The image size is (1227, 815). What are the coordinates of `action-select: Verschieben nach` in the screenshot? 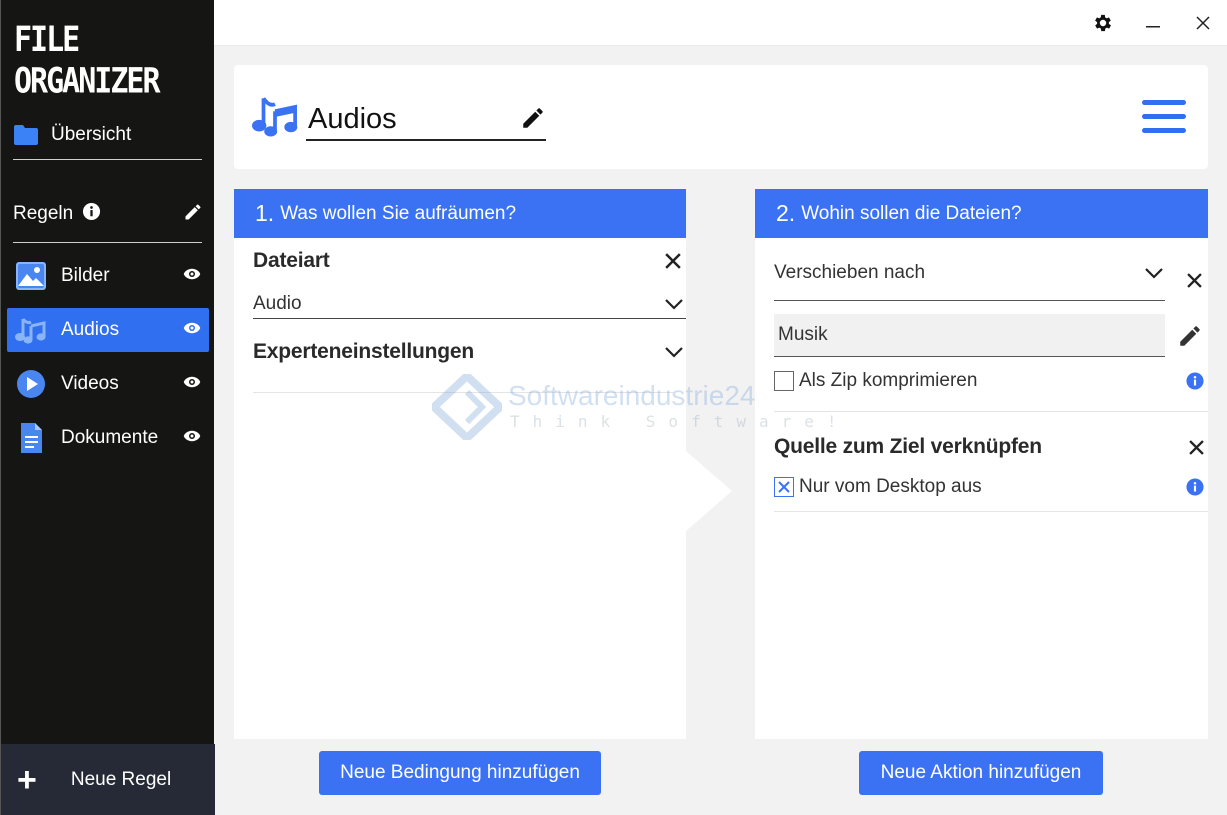 It's located at (970, 273).